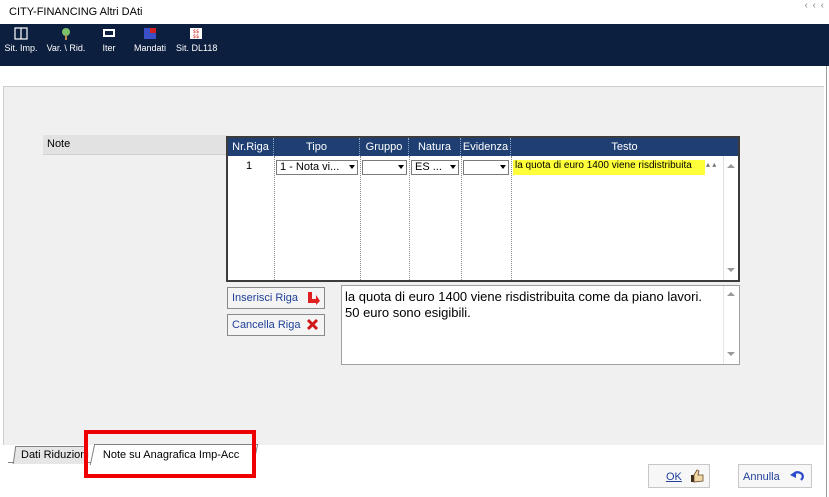 The width and height of the screenshot is (829, 497). What do you see at coordinates (76, 12) in the screenshot?
I see `window-title: CITY-FINANCING Altri DAti` at bounding box center [76, 12].